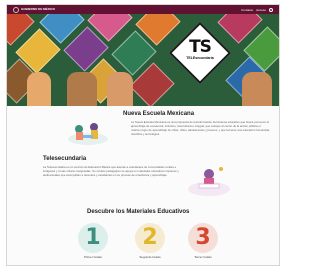  What do you see at coordinates (38, 9) in the screenshot?
I see `government-label: GOBIERNO DE MÉXICO` at bounding box center [38, 9].